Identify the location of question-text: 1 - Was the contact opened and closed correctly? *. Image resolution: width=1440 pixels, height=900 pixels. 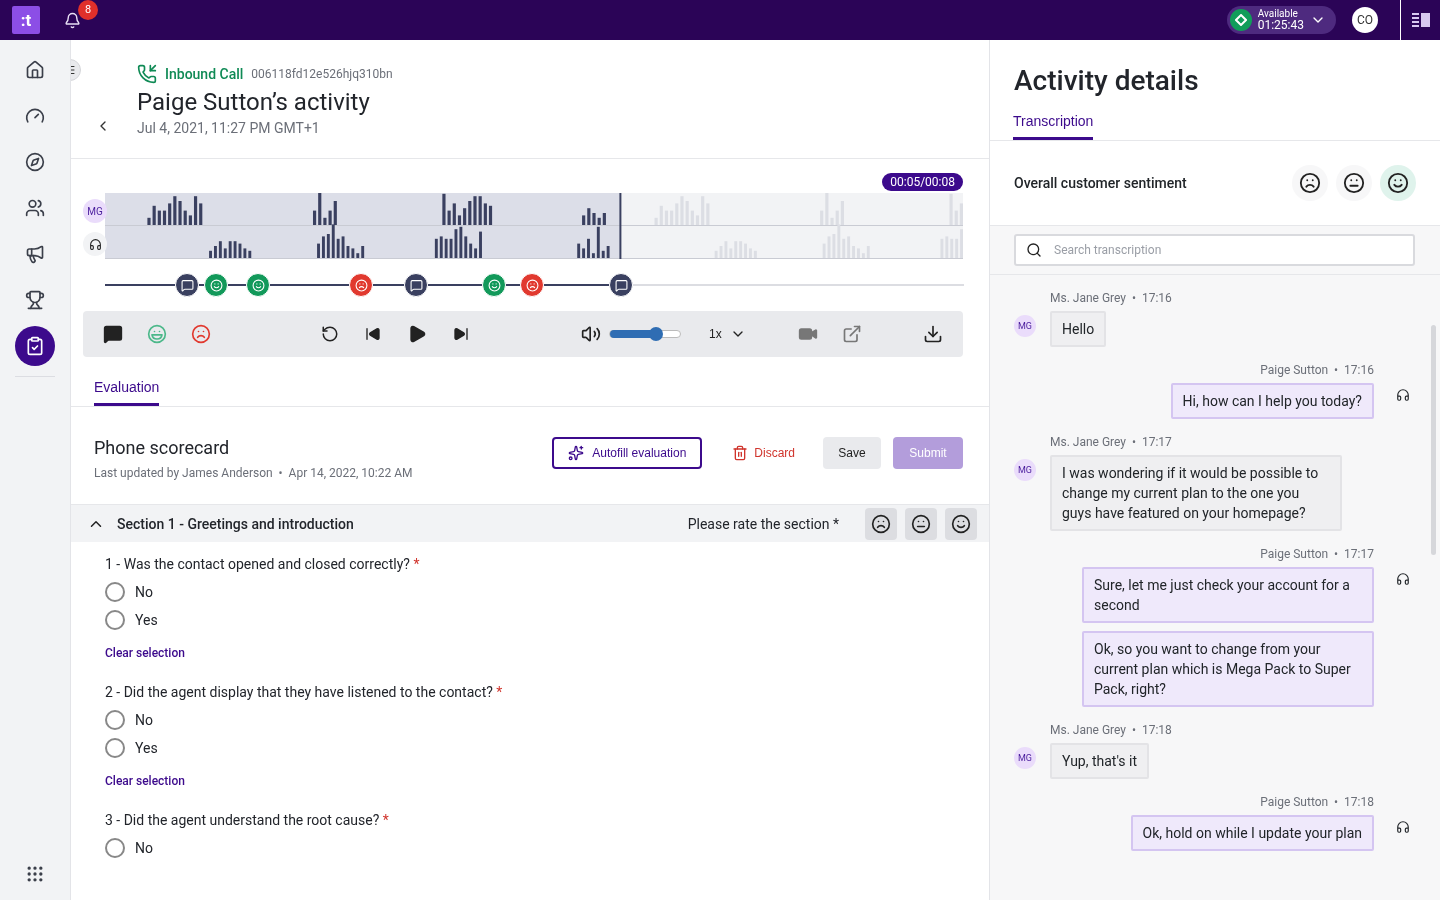
(263, 564).